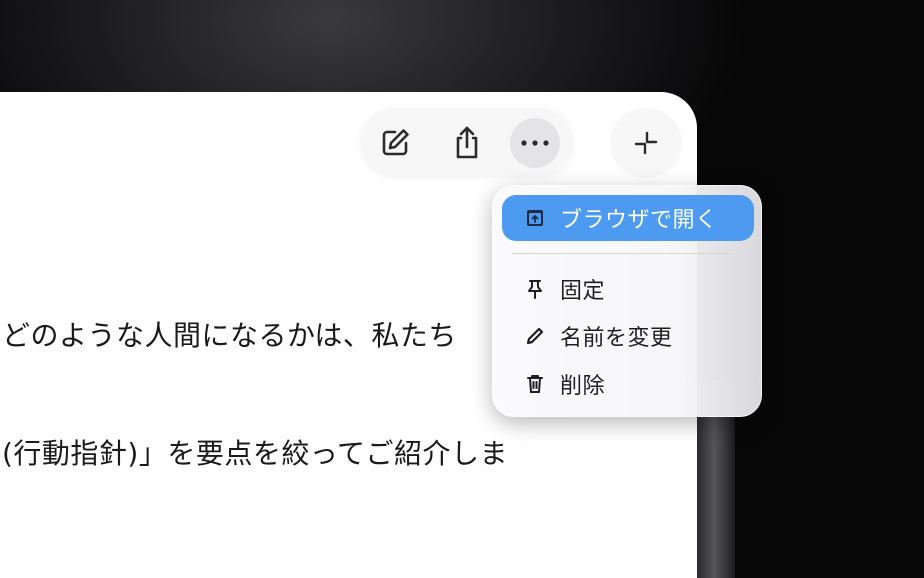 The width and height of the screenshot is (924, 578). I want to click on more-button, so click(535, 143).